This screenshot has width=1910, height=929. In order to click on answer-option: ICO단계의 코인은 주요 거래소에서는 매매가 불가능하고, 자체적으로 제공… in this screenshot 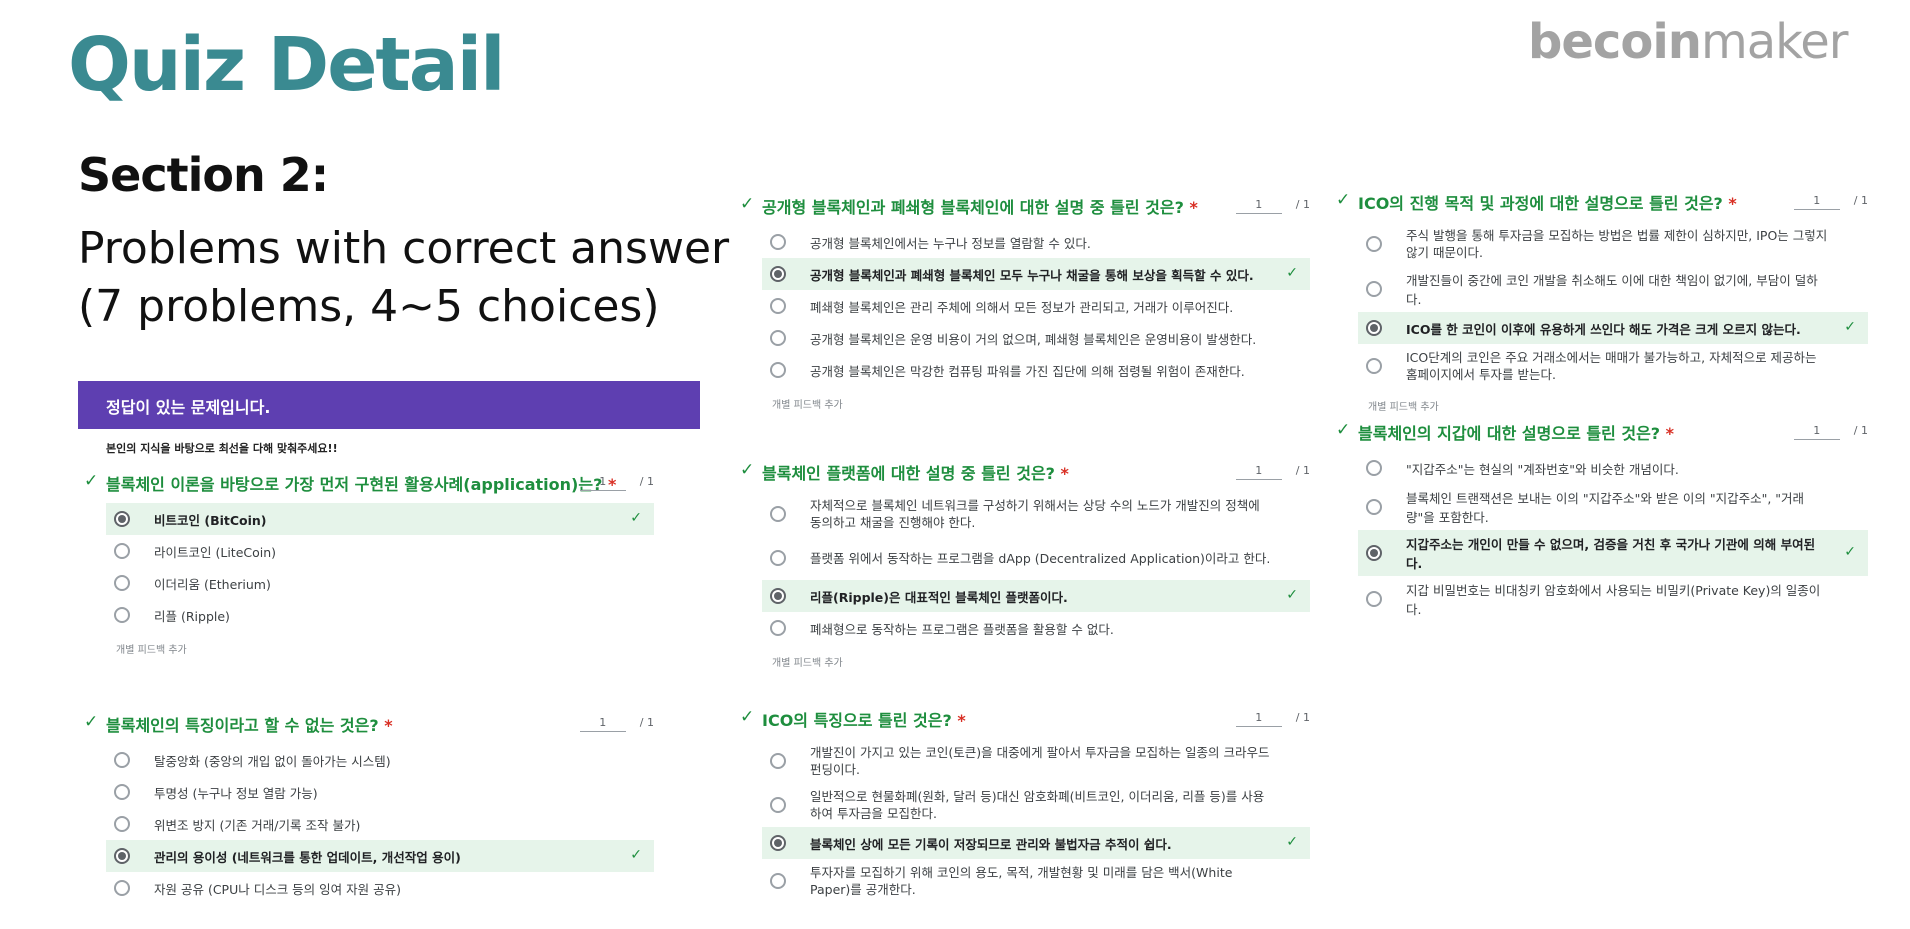, I will do `click(1613, 366)`.